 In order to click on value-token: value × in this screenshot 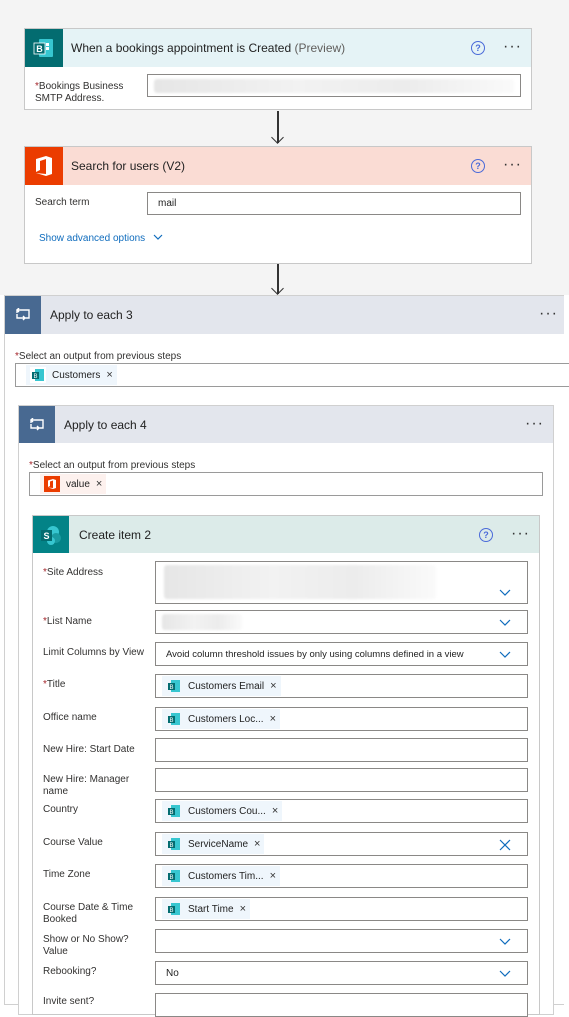, I will do `click(73, 484)`.